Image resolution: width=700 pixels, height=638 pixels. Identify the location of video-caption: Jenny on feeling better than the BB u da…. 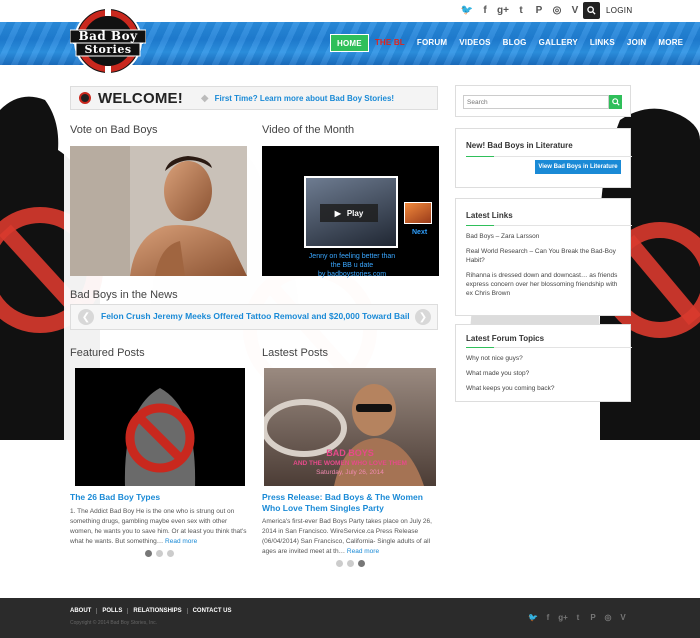
(352, 265).